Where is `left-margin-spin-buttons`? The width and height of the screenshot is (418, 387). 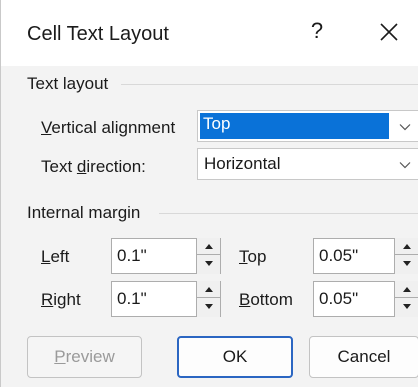 left-margin-spin-buttons is located at coordinates (208, 256).